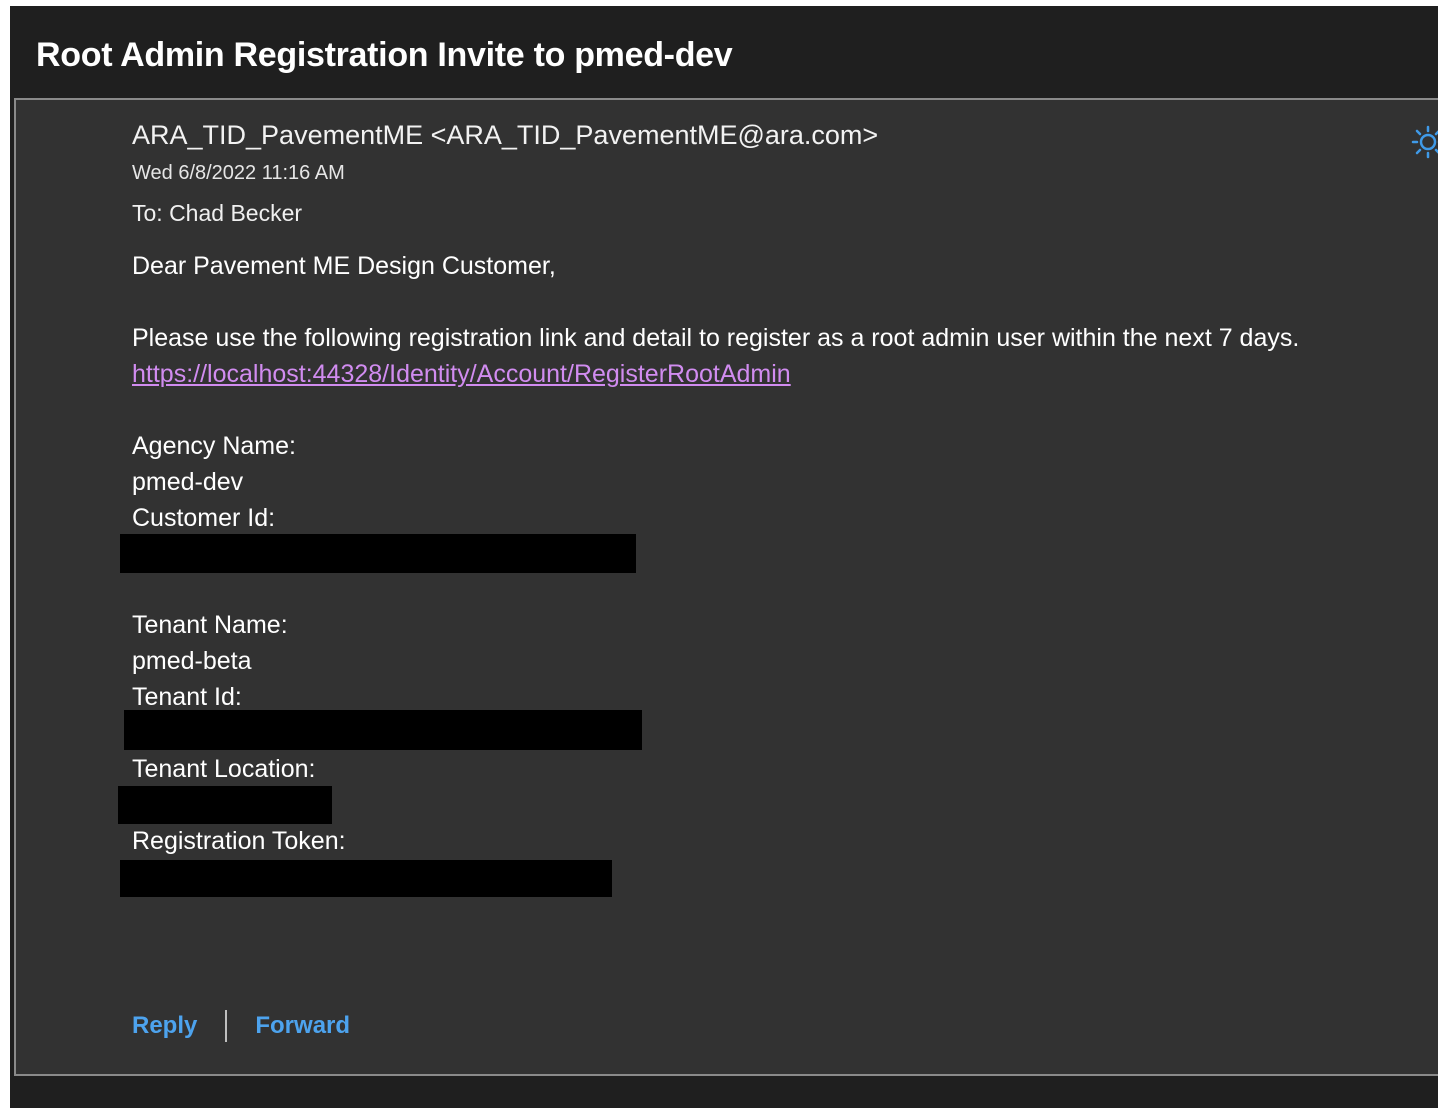 This screenshot has width=1438, height=1108. What do you see at coordinates (302, 1026) in the screenshot?
I see `forward-button: Forward` at bounding box center [302, 1026].